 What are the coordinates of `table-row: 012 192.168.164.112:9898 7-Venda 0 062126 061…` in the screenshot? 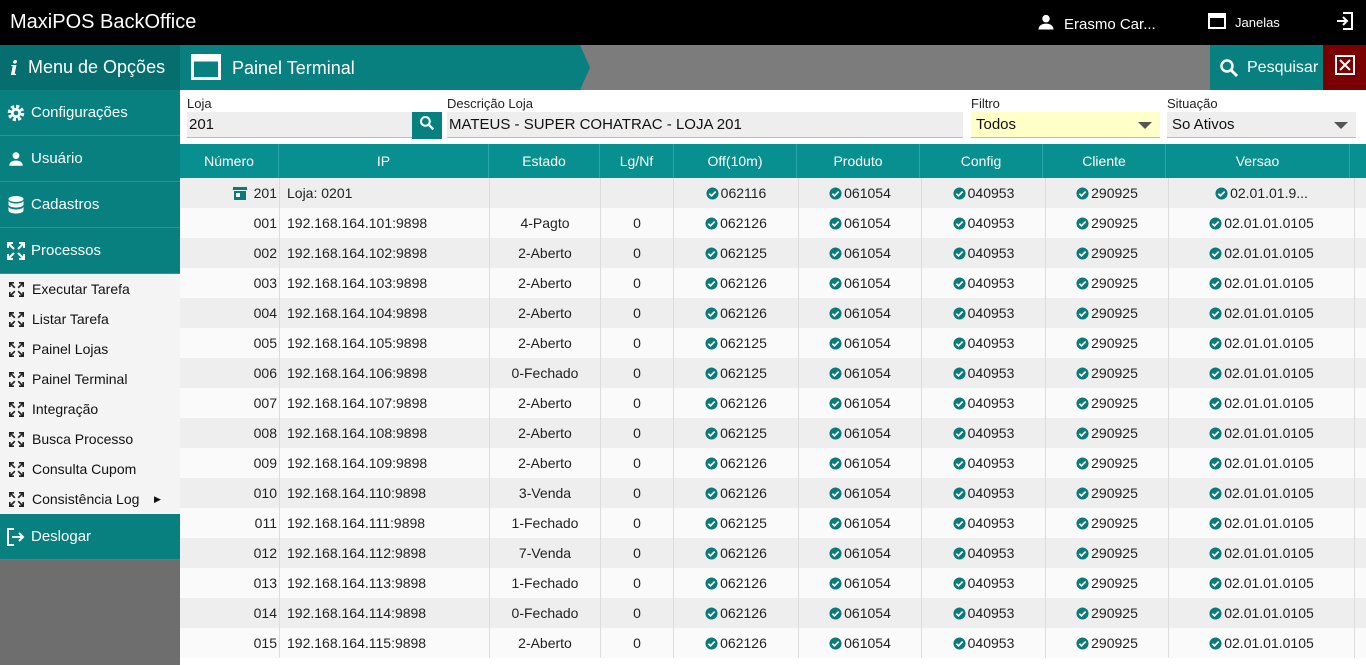 It's located at (773, 553).